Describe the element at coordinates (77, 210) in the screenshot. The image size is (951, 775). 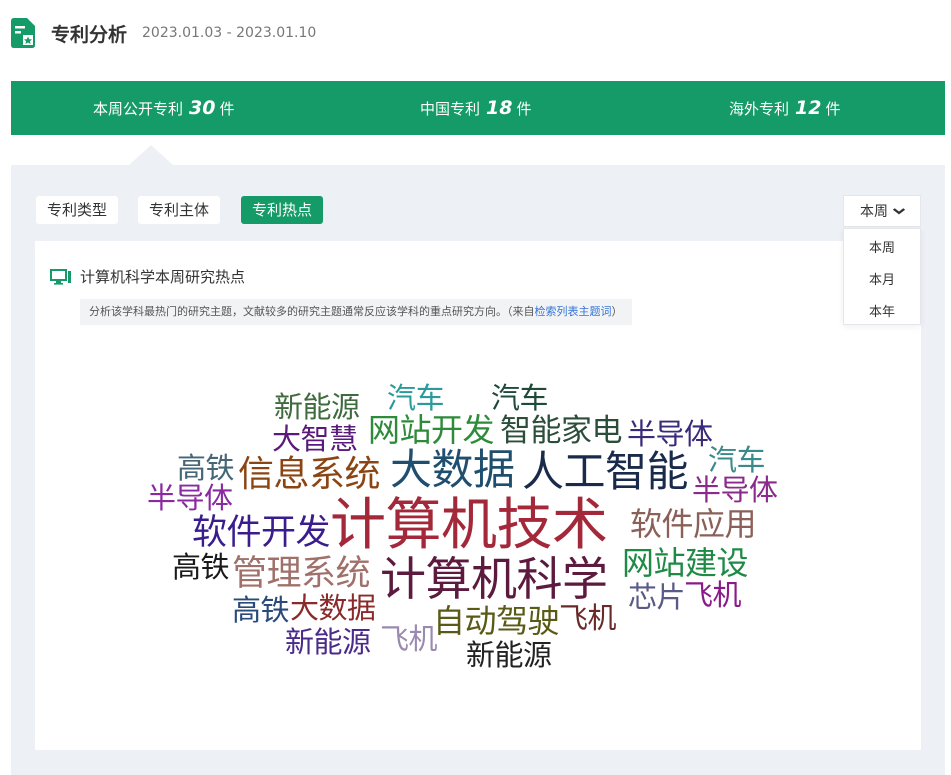
I see `tab-patent-type: 专利类型` at that location.